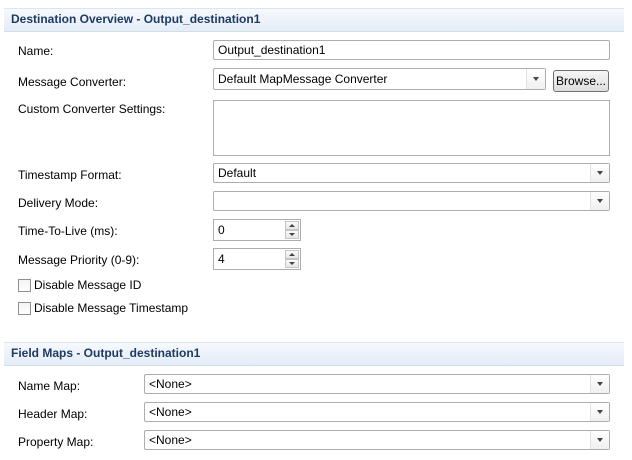 The height and width of the screenshot is (460, 632). I want to click on header-map-value: <None>, so click(170, 412).